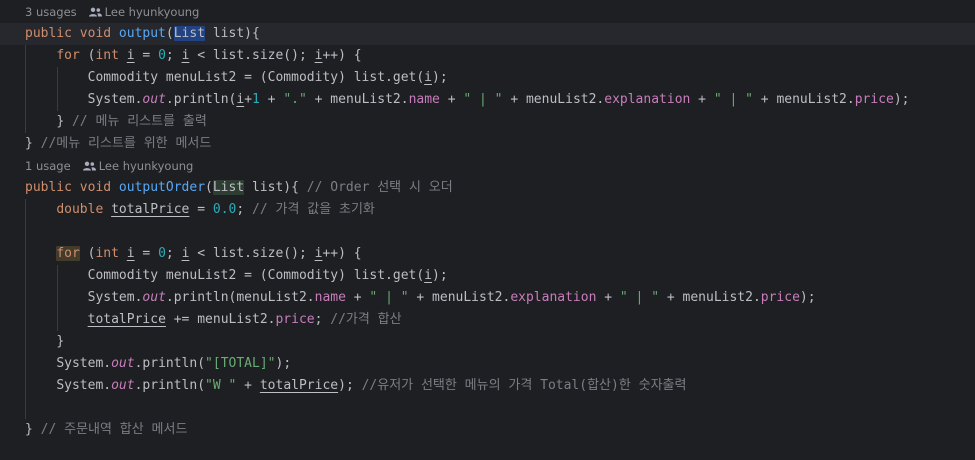  I want to click on code-token: ".", so click(295, 99).